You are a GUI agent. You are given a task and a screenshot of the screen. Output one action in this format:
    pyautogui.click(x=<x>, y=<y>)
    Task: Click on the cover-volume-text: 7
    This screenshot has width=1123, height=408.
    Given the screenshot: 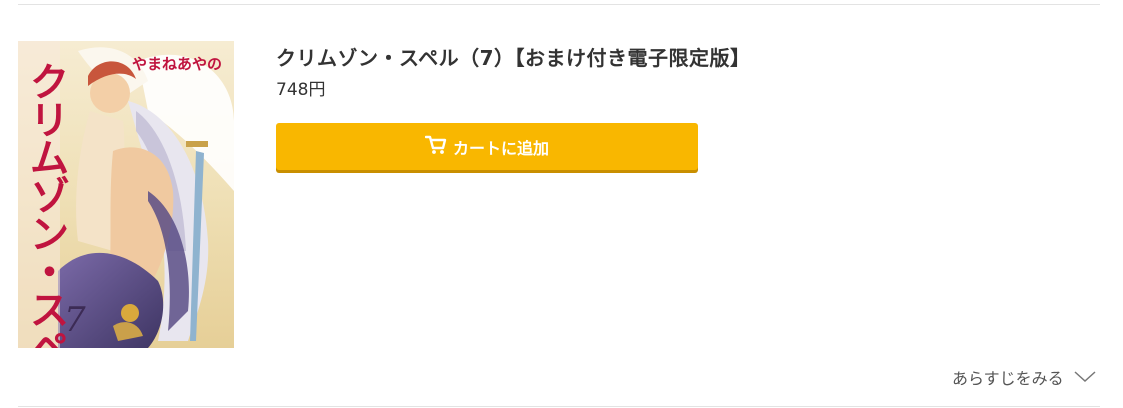 What is the action you would take?
    pyautogui.click(x=75, y=320)
    